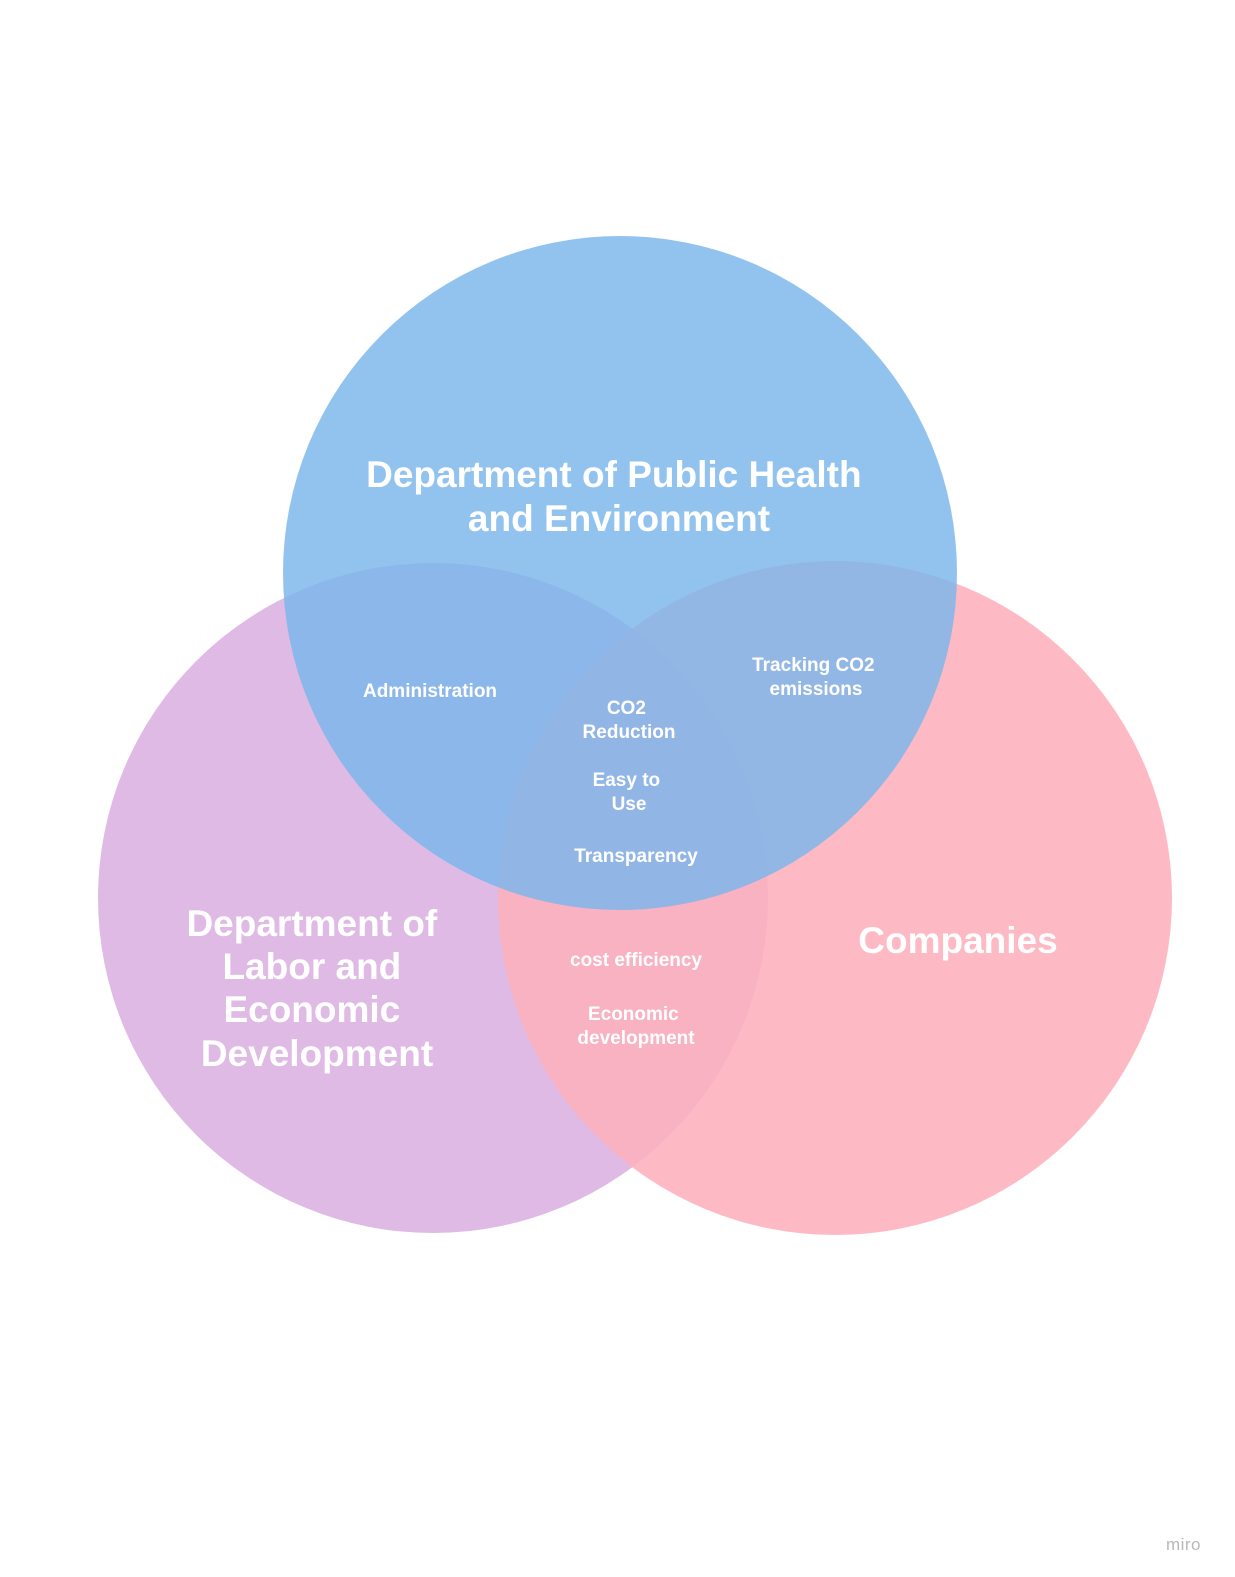  I want to click on overlap-administration: Administration, so click(430, 691).